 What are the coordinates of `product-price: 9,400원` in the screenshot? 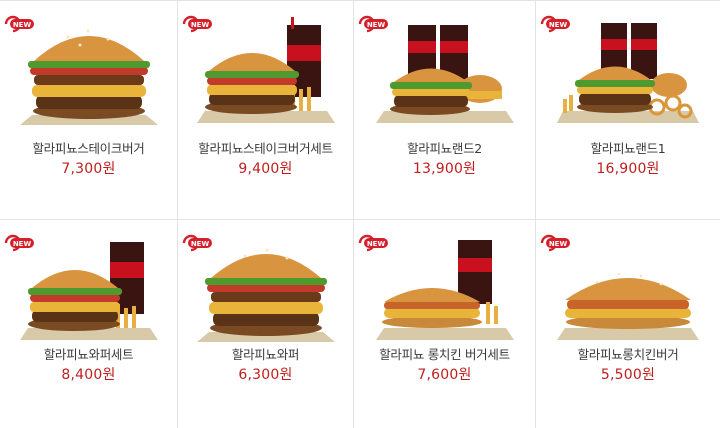 It's located at (265, 169).